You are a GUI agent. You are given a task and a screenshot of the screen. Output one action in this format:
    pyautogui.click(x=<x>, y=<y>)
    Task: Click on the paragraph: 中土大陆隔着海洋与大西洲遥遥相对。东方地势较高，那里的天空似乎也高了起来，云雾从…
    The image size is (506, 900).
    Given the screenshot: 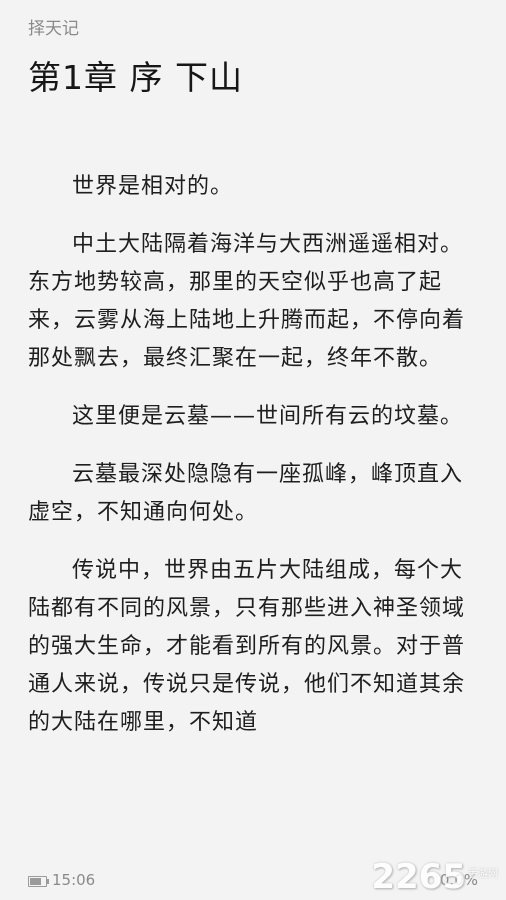 What is the action you would take?
    pyautogui.click(x=247, y=301)
    